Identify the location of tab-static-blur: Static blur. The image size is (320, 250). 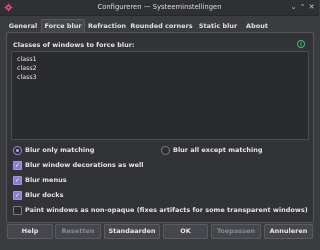
(218, 26).